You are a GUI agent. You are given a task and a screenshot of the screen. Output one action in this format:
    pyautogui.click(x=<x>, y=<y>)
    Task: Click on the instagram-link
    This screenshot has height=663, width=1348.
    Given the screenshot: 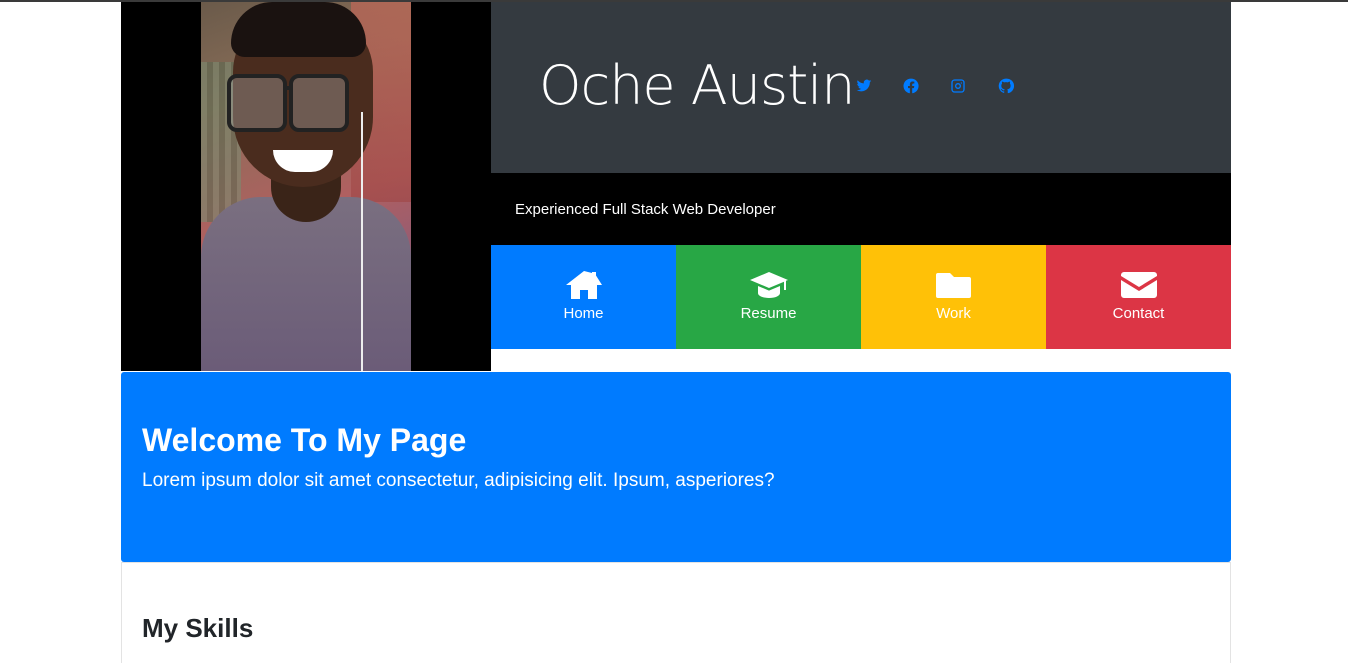 What is the action you would take?
    pyautogui.click(x=958, y=88)
    